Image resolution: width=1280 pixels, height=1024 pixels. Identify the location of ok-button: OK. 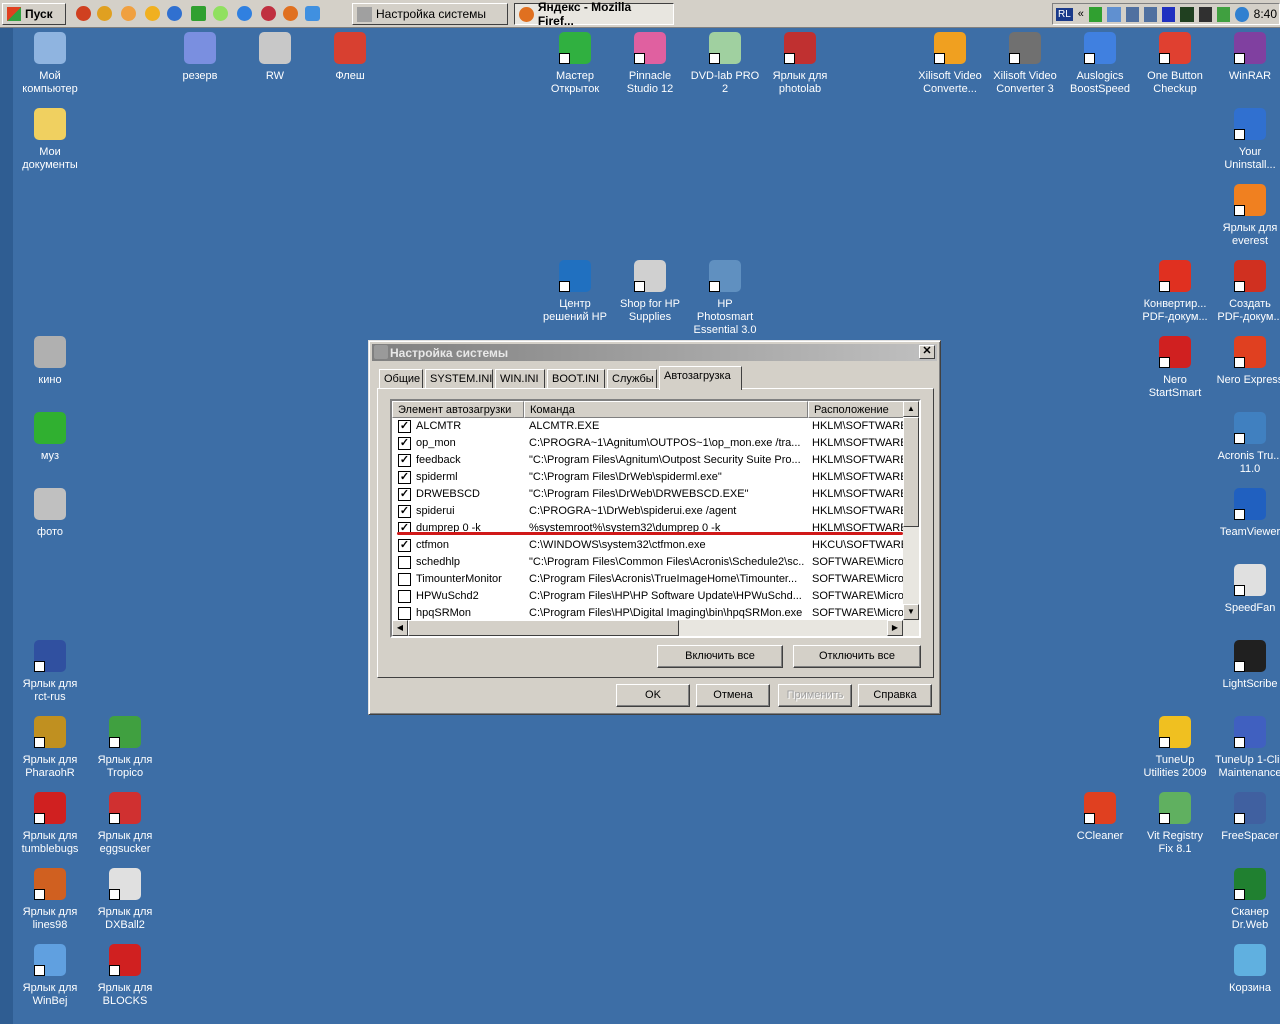
(653, 695).